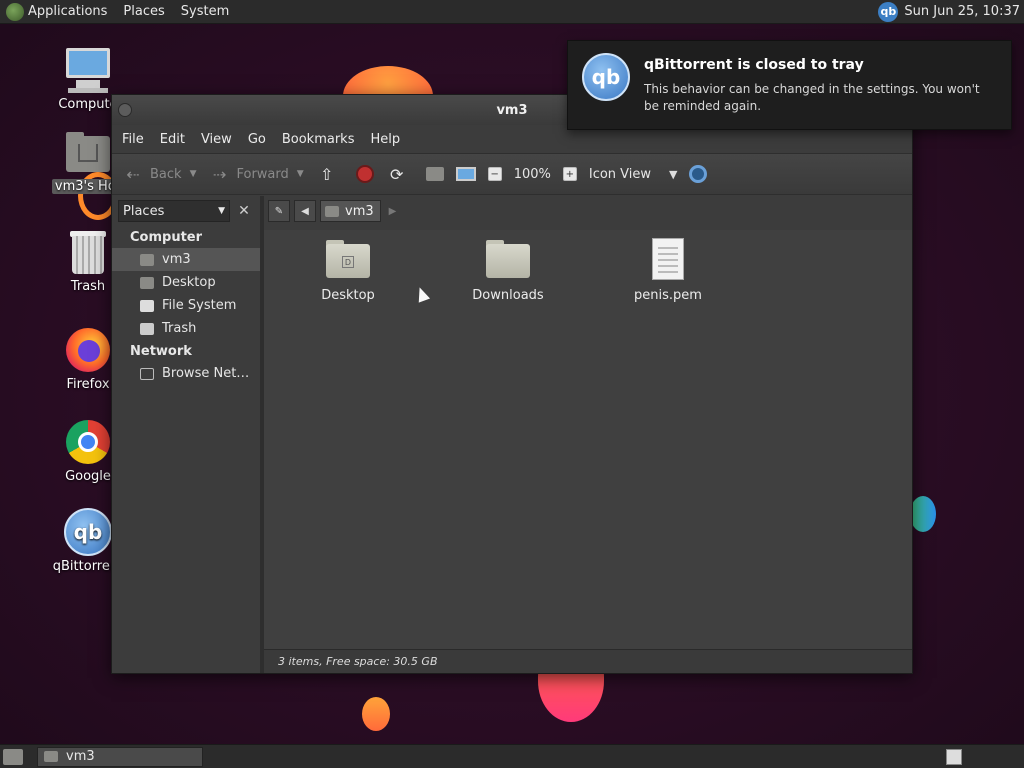 The height and width of the screenshot is (768, 1024). I want to click on back-button: ⇠ Back ▼, so click(159, 174).